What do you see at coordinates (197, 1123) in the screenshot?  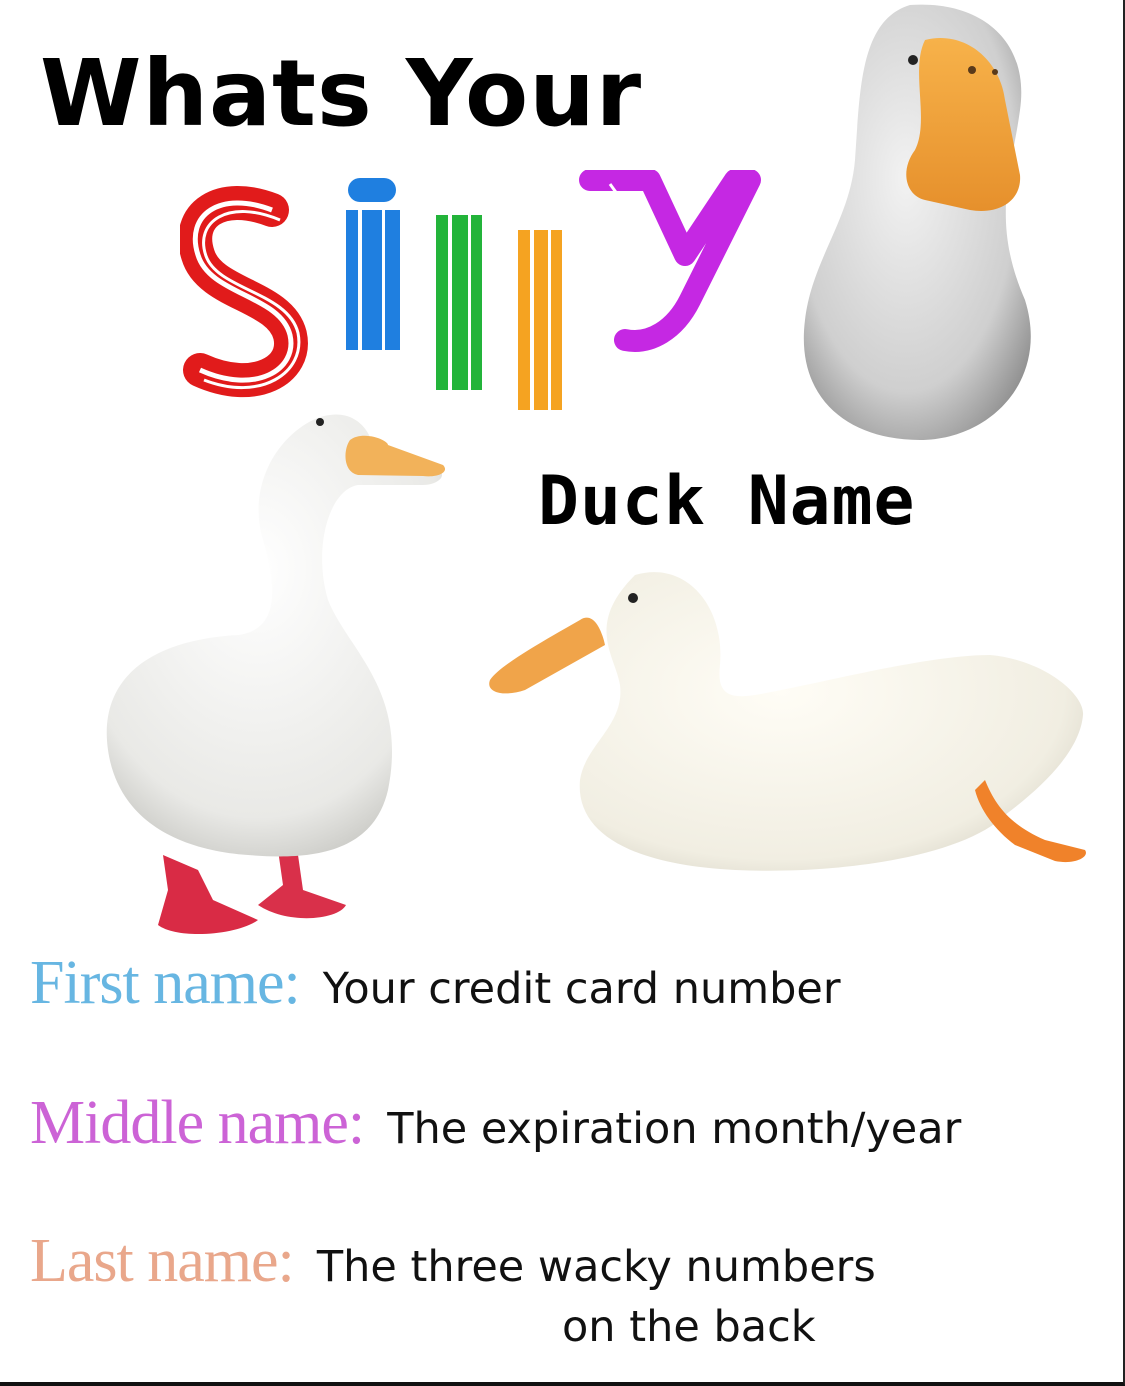 I see `middle-name-label: Middle name:` at bounding box center [197, 1123].